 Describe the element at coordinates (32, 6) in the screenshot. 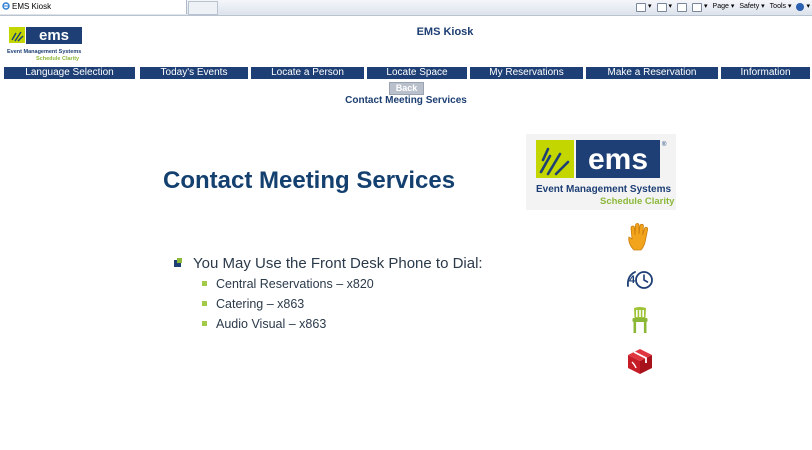

I see `browser-tab-title: EMS Kiosk` at that location.